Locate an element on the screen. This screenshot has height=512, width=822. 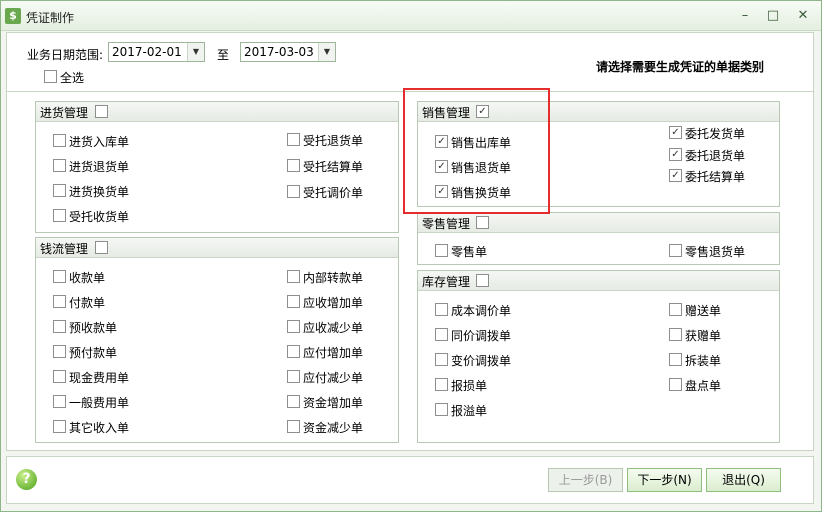
retail-group-header: 零售管理 is located at coordinates (598, 223).